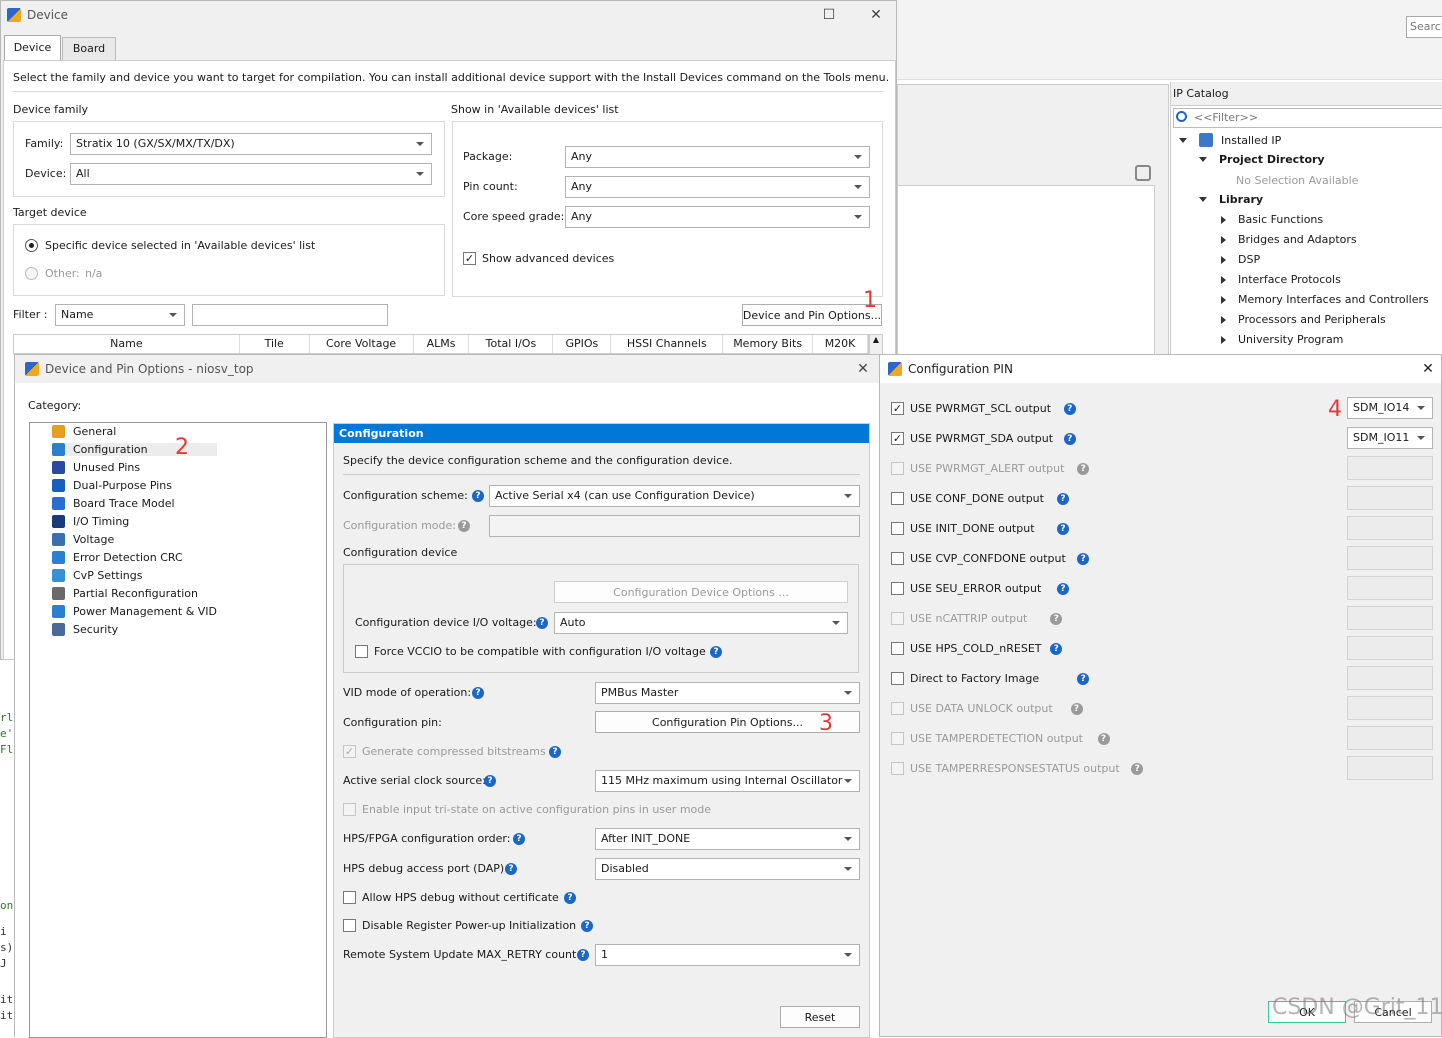 This screenshot has height=1038, width=1442. What do you see at coordinates (876, 345) in the screenshot?
I see `scroll-up-icon: ▲` at bounding box center [876, 345].